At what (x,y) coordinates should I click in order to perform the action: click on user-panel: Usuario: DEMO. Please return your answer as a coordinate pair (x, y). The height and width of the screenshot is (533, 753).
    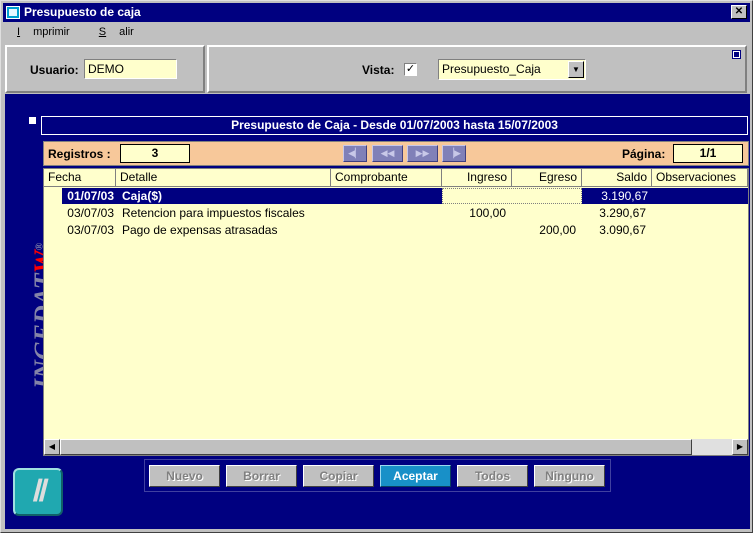
    Looking at the image, I should click on (105, 69).